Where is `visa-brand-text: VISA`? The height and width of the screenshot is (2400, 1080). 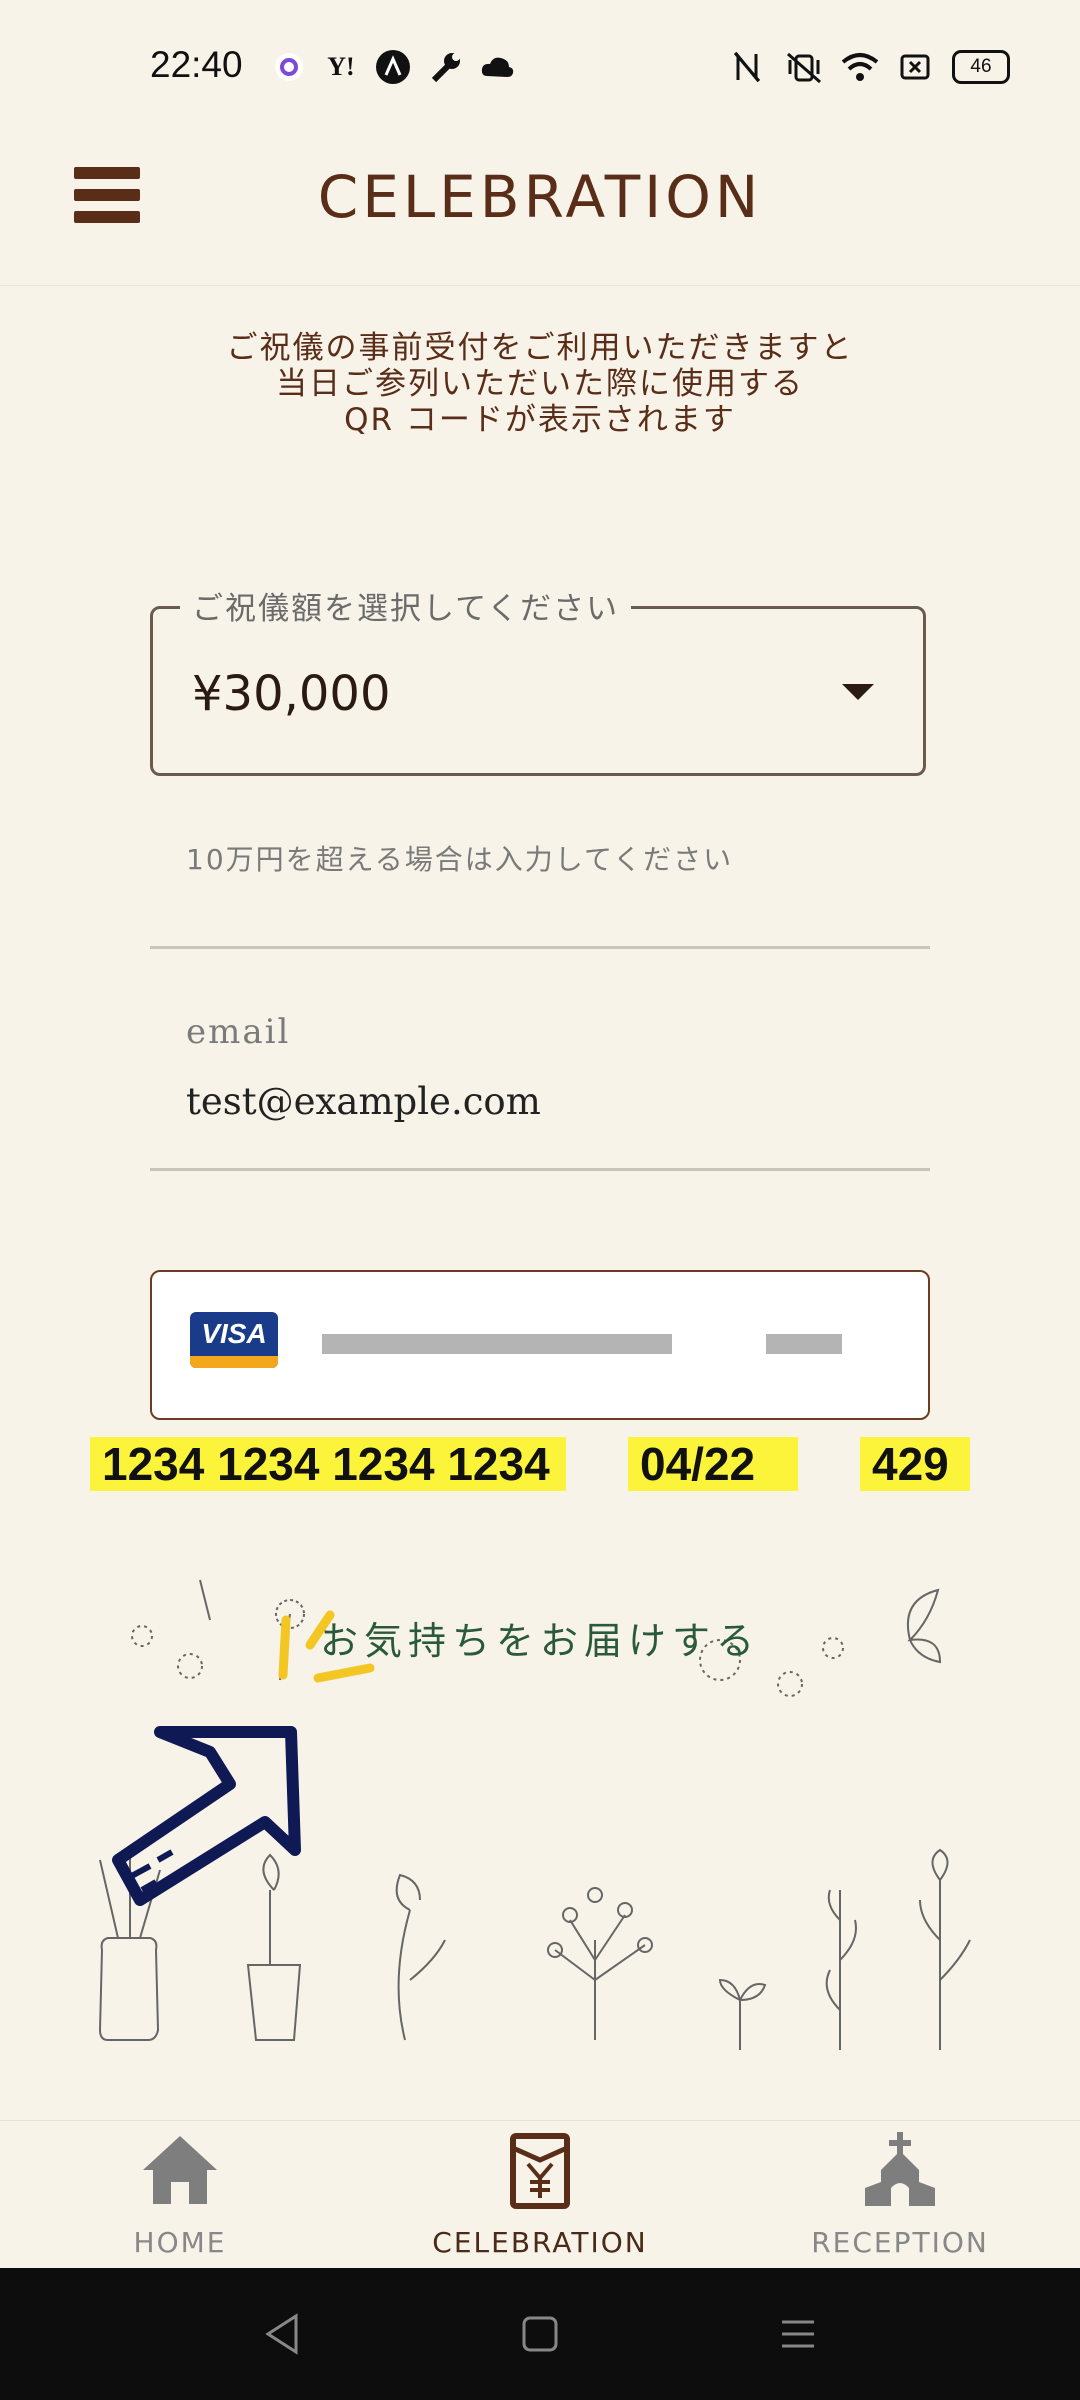
visa-brand-text: VISA is located at coordinates (234, 1333).